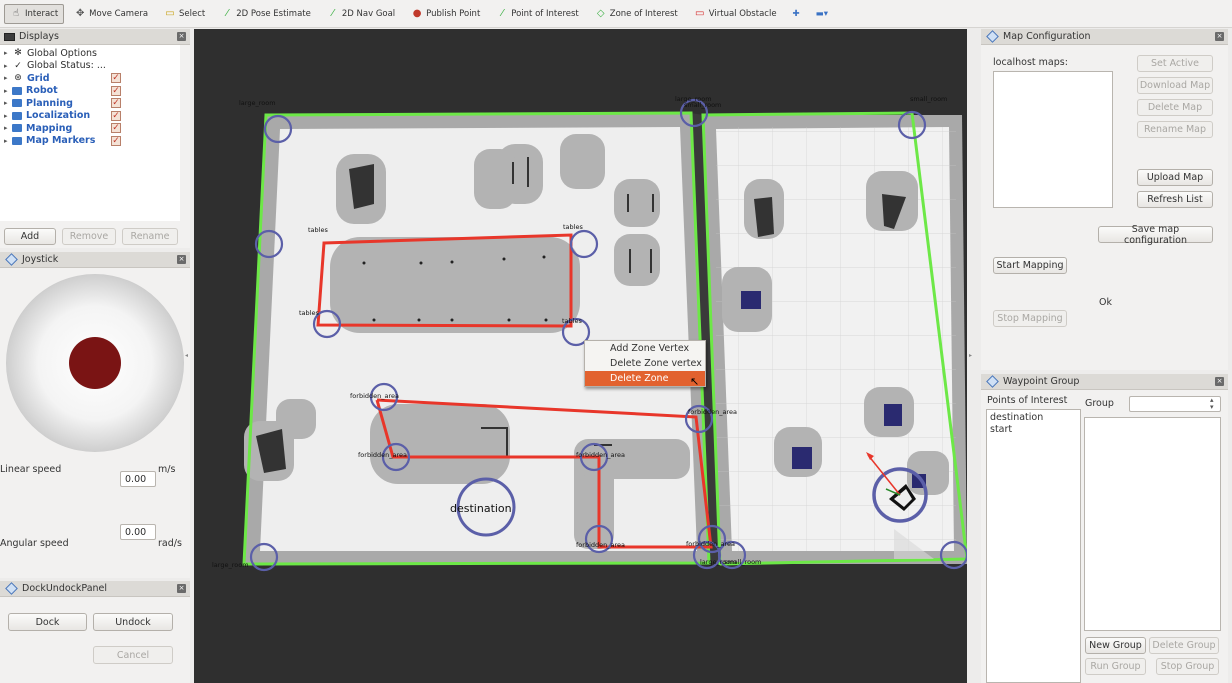 The width and height of the screenshot is (1232, 683). Describe the element at coordinates (1152, 524) in the screenshot. I see `group-waypoint-list` at that location.